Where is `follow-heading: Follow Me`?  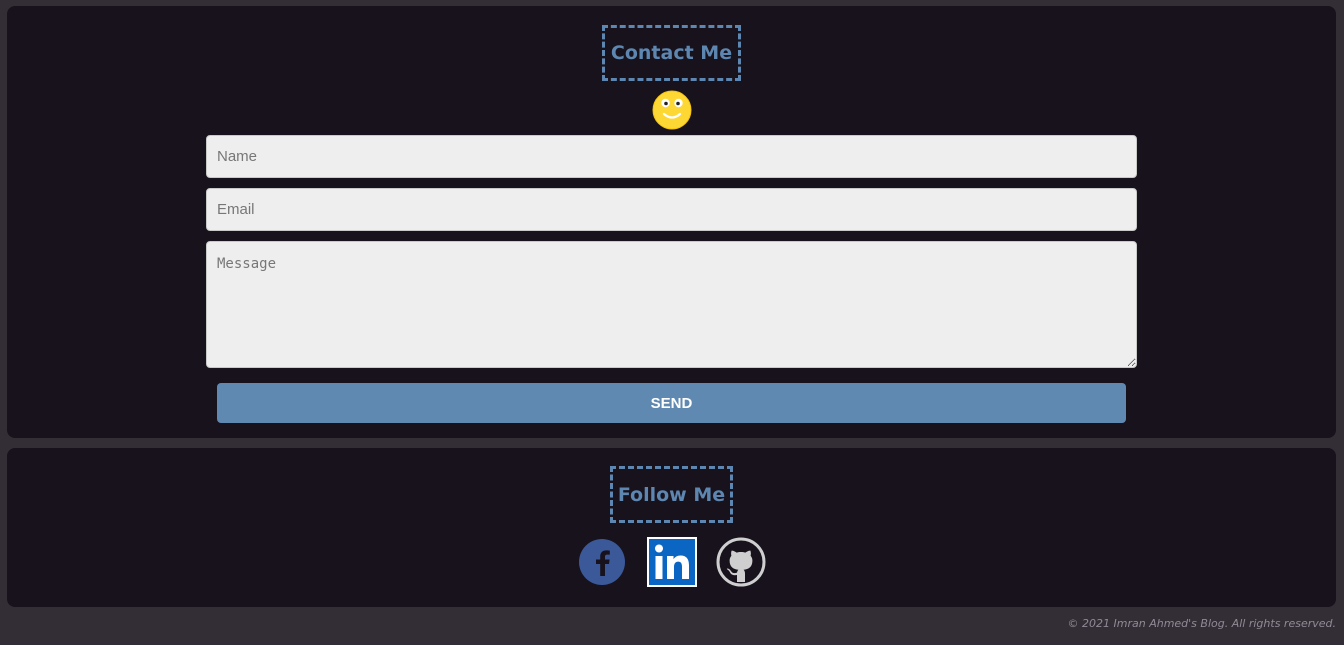
follow-heading: Follow Me is located at coordinates (671, 494).